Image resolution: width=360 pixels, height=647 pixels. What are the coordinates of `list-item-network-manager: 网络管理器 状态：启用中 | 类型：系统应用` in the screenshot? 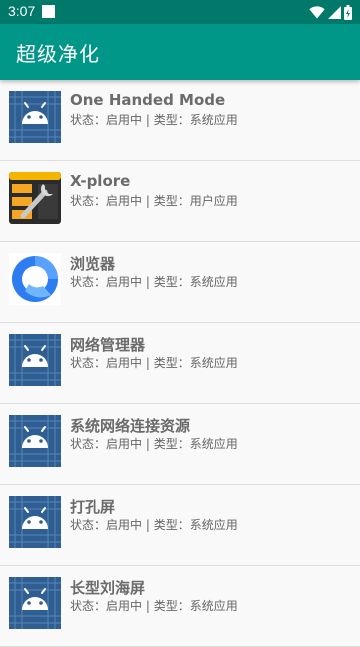 It's located at (180, 363).